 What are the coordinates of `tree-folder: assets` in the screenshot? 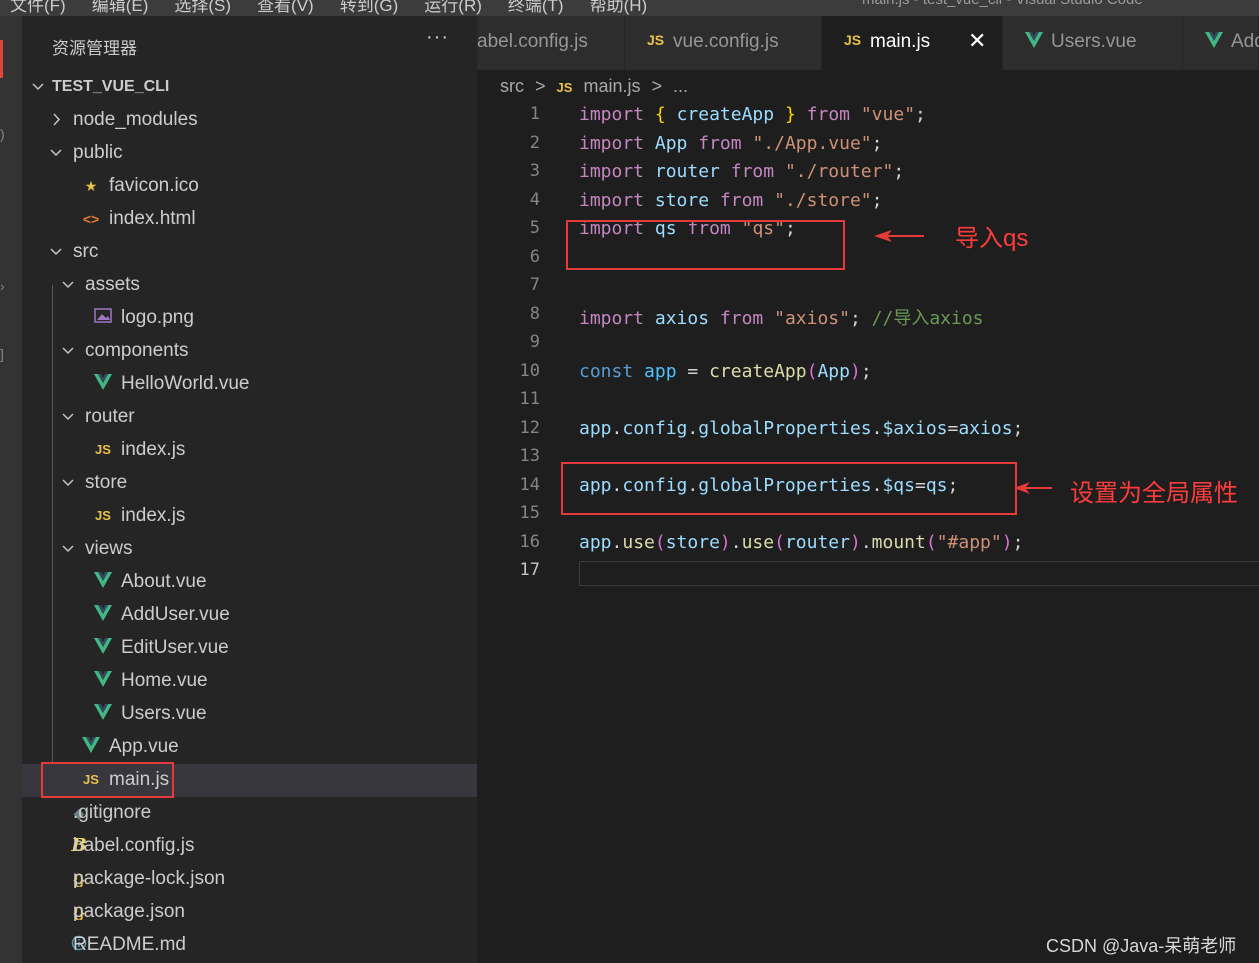 It's located at (249, 285).